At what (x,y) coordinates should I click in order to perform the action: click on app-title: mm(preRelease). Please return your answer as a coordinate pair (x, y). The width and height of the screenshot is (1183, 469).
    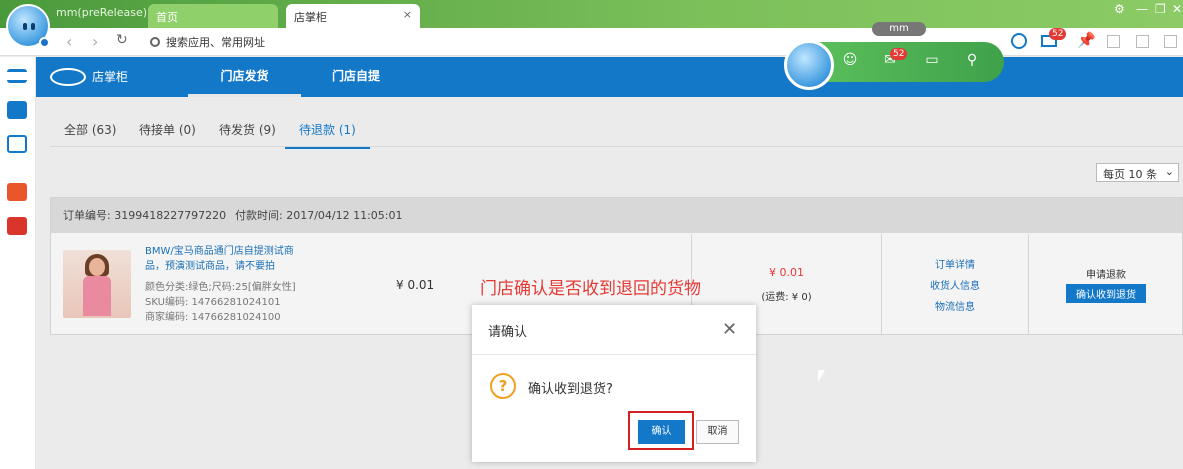
    Looking at the image, I should click on (102, 12).